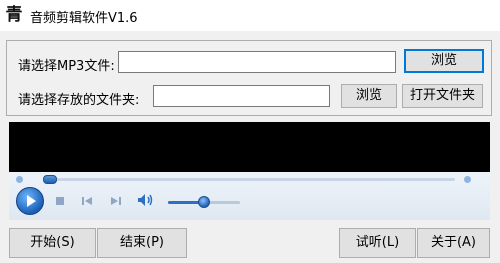 This screenshot has height=263, width=500. Describe the element at coordinates (204, 202) in the screenshot. I see `volume-slider-thumb` at that location.